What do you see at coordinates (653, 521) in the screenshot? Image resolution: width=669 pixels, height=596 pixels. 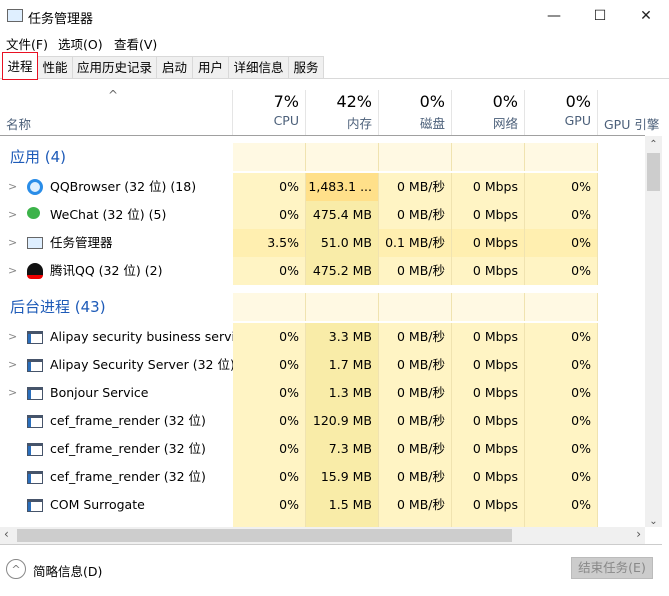 I see `scroll-down-icon: ⌄` at bounding box center [653, 521].